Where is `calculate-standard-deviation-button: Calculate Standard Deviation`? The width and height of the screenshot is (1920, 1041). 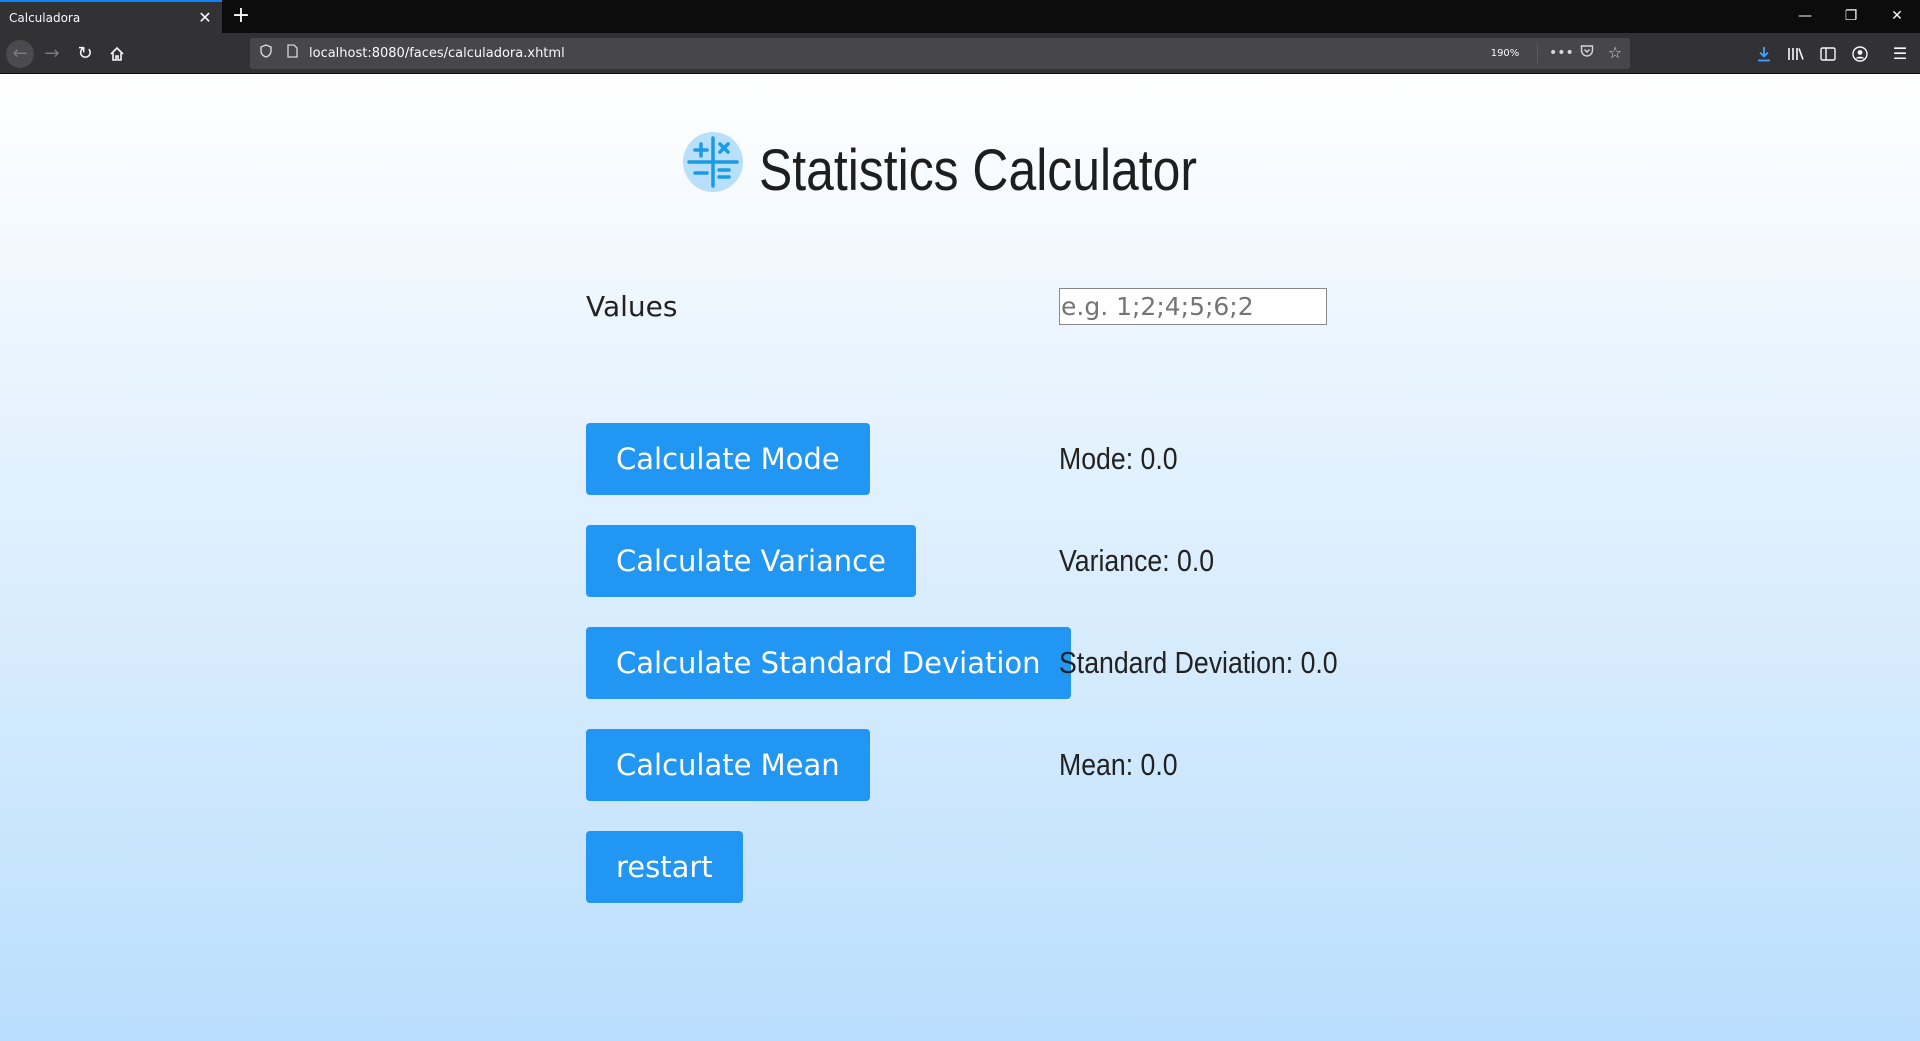 calculate-standard-deviation-button: Calculate Standard Deviation is located at coordinates (828, 663).